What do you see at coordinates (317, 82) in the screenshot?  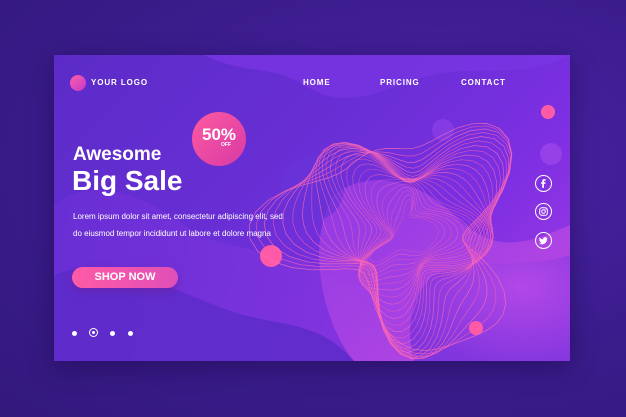 I see `nav-home: HOME` at bounding box center [317, 82].